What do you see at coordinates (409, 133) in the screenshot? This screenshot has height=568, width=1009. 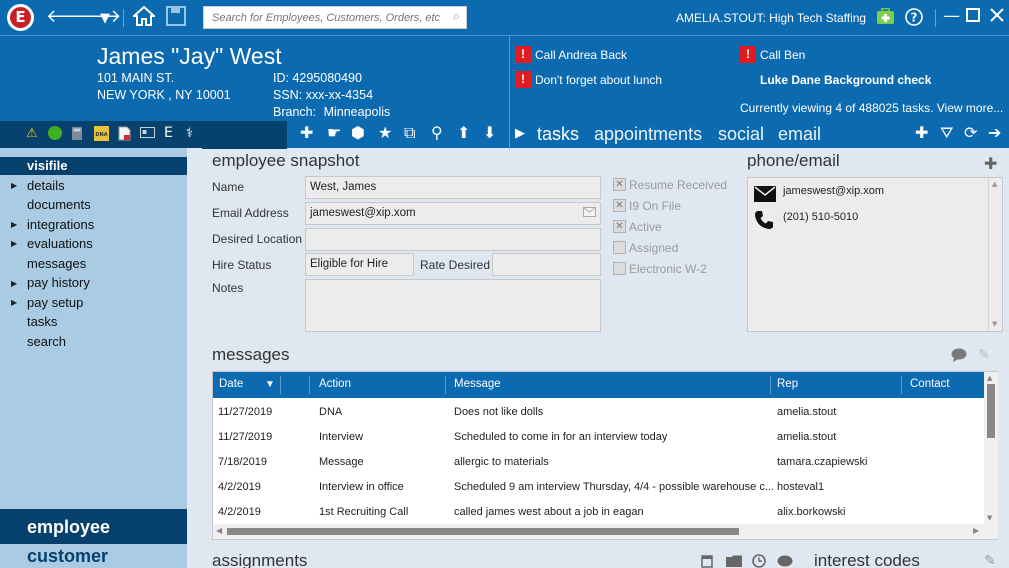 I see `external-link-icon: ⧉` at bounding box center [409, 133].